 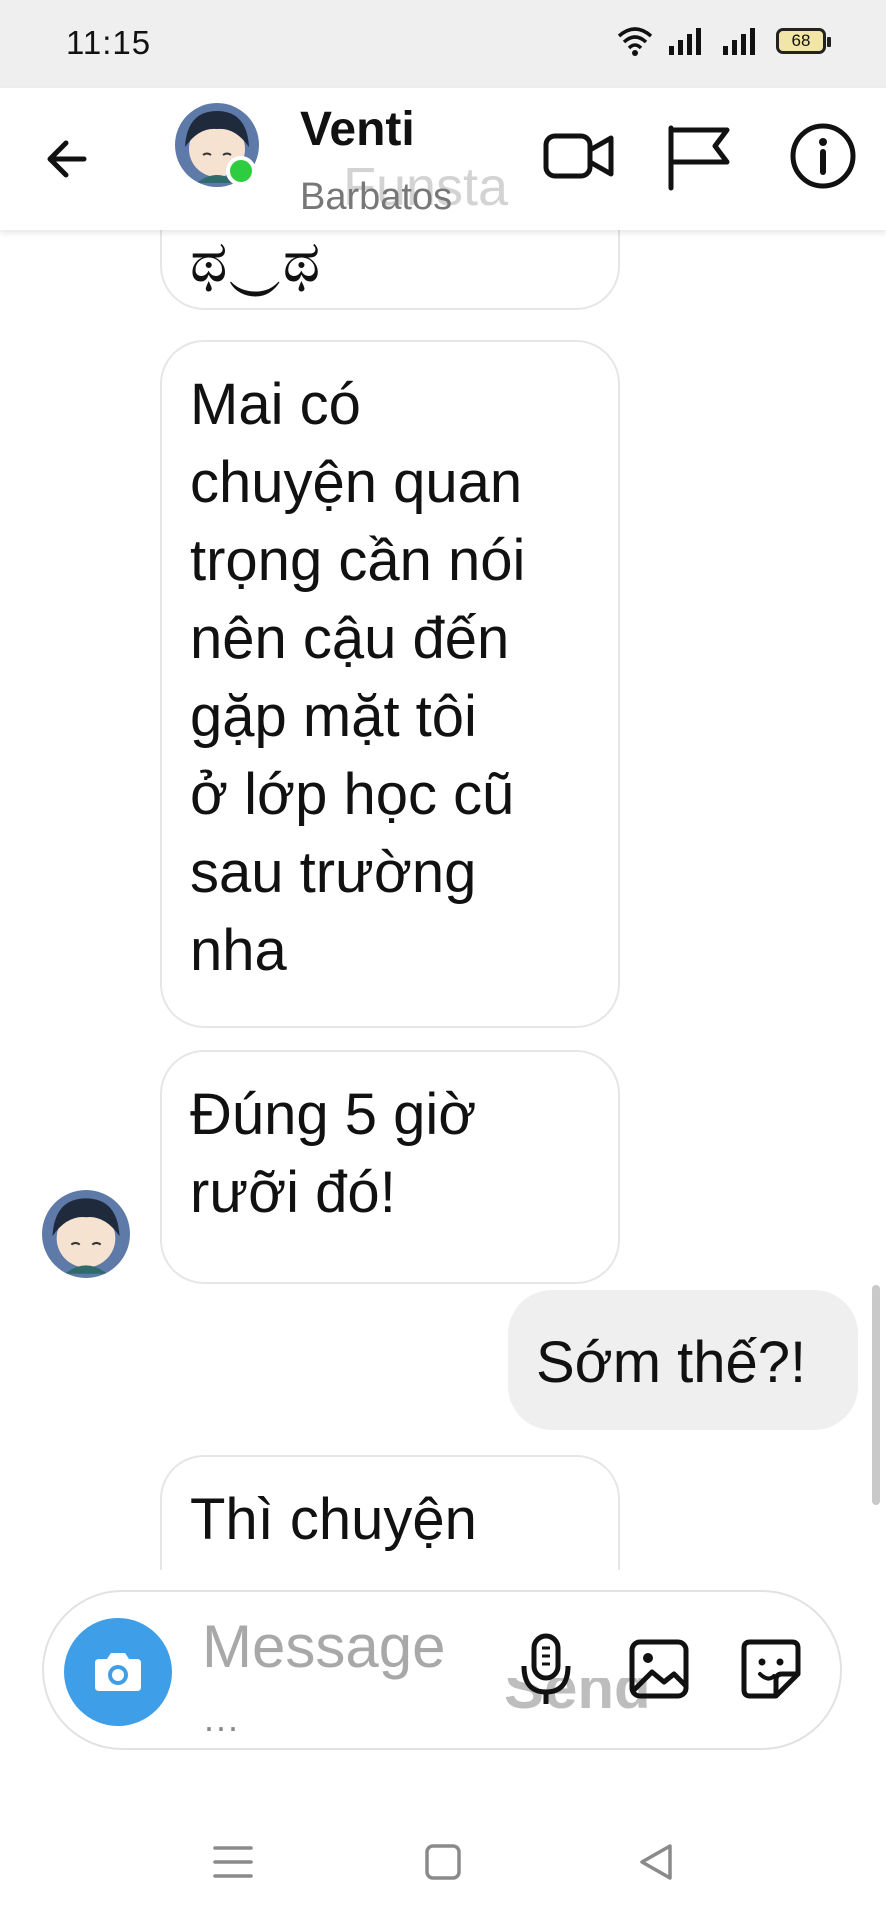 What do you see at coordinates (699, 156) in the screenshot?
I see `flag-icon` at bounding box center [699, 156].